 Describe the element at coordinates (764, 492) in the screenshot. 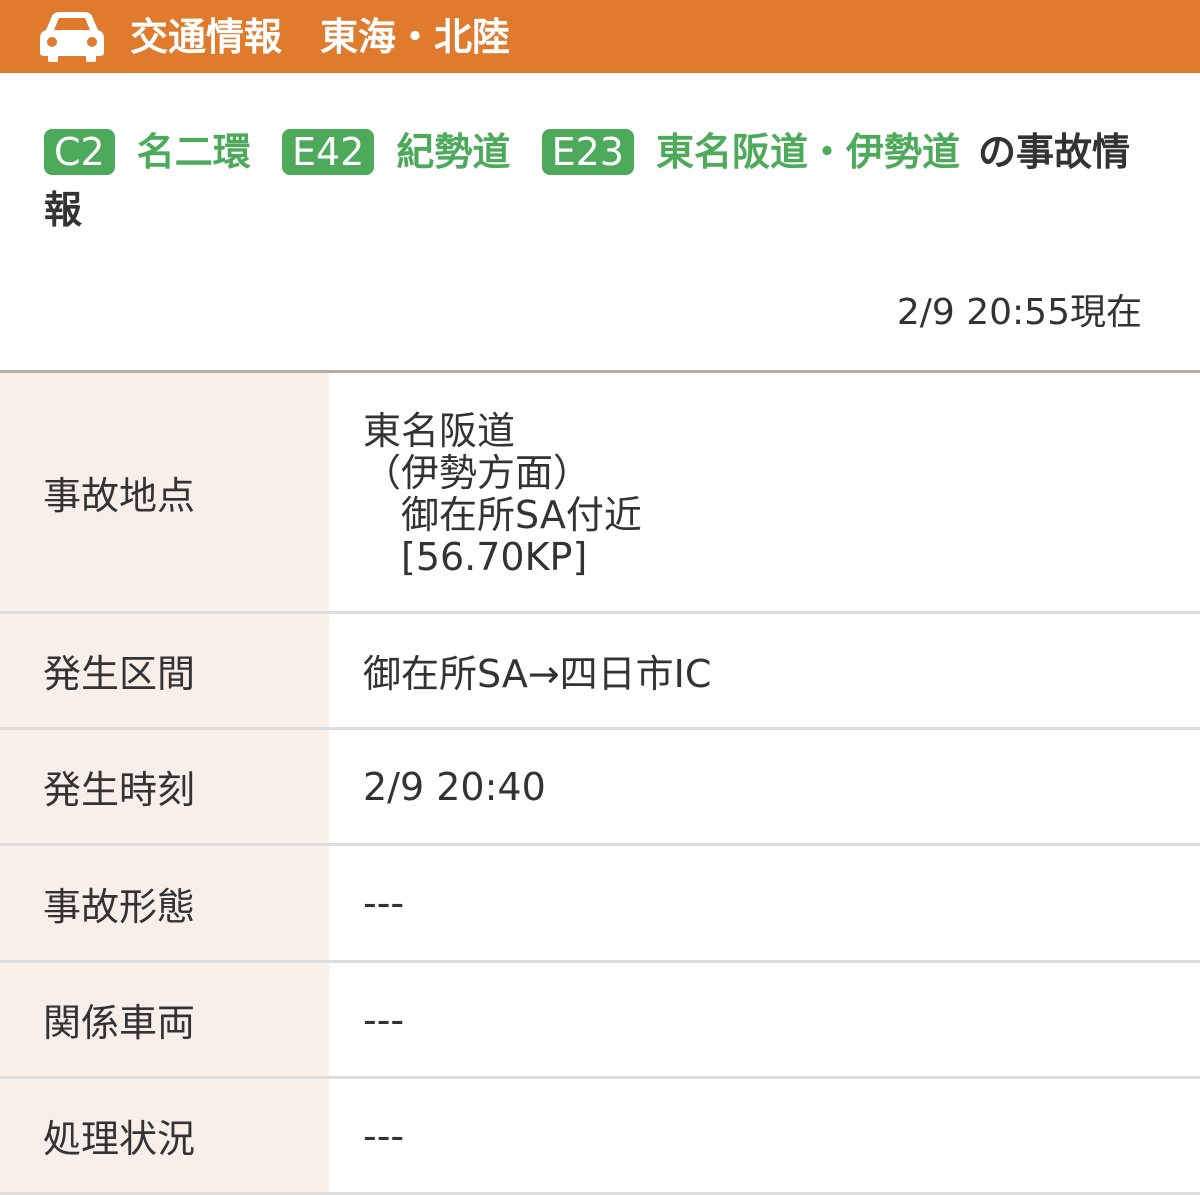

I see `row-value: 東名阪道 （伊勢方面） 御在所SA付近 [56.70KP]` at that location.